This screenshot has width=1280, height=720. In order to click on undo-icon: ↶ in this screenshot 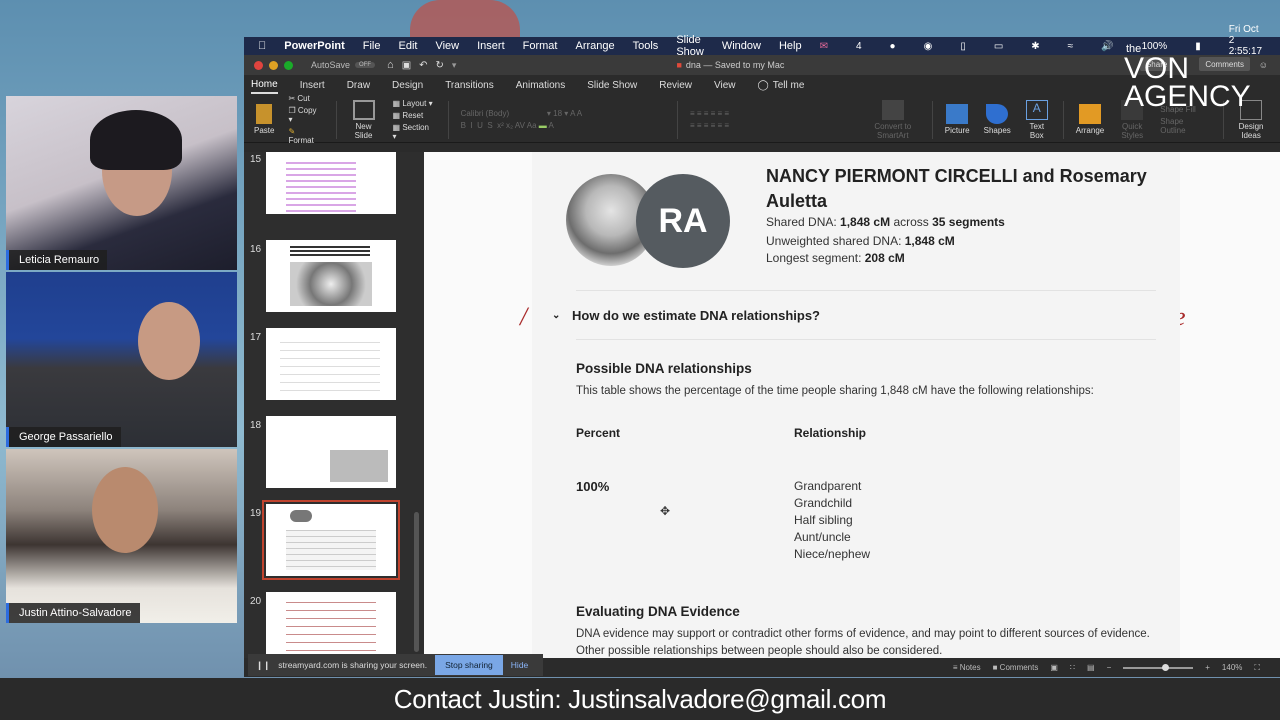, I will do `click(423, 65)`.